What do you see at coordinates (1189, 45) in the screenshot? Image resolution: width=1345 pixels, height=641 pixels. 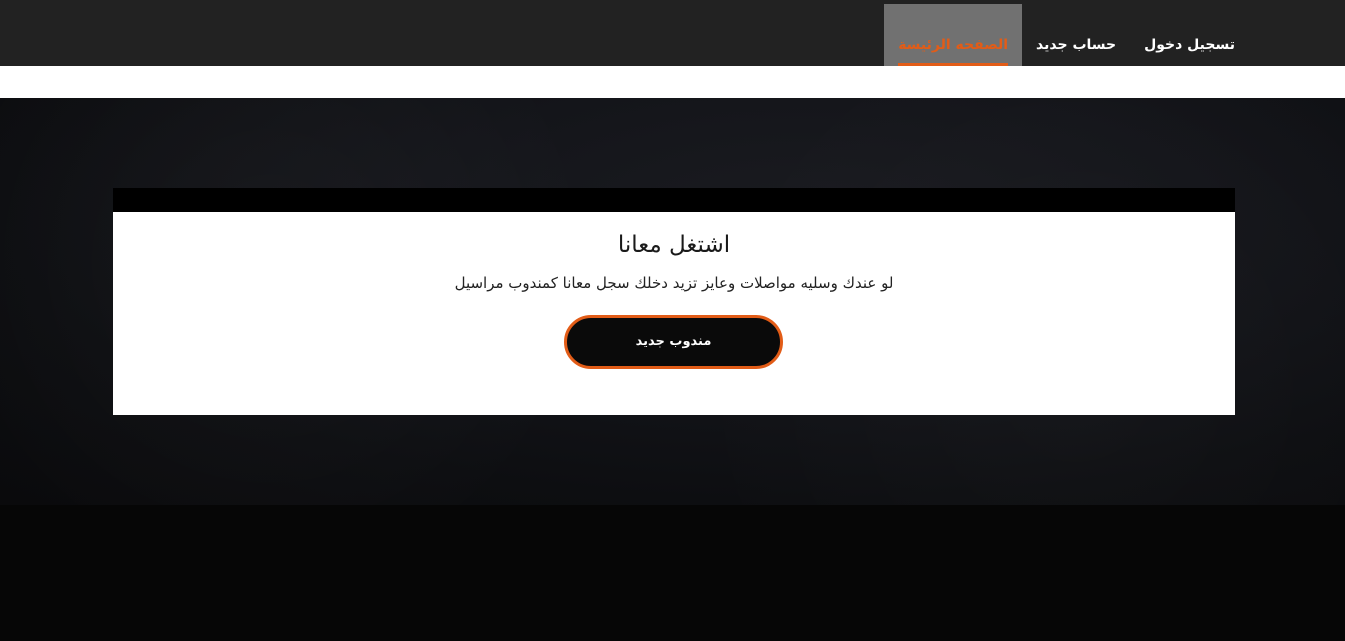 I see `nav-item-login-label: تسجيل دخول` at bounding box center [1189, 45].